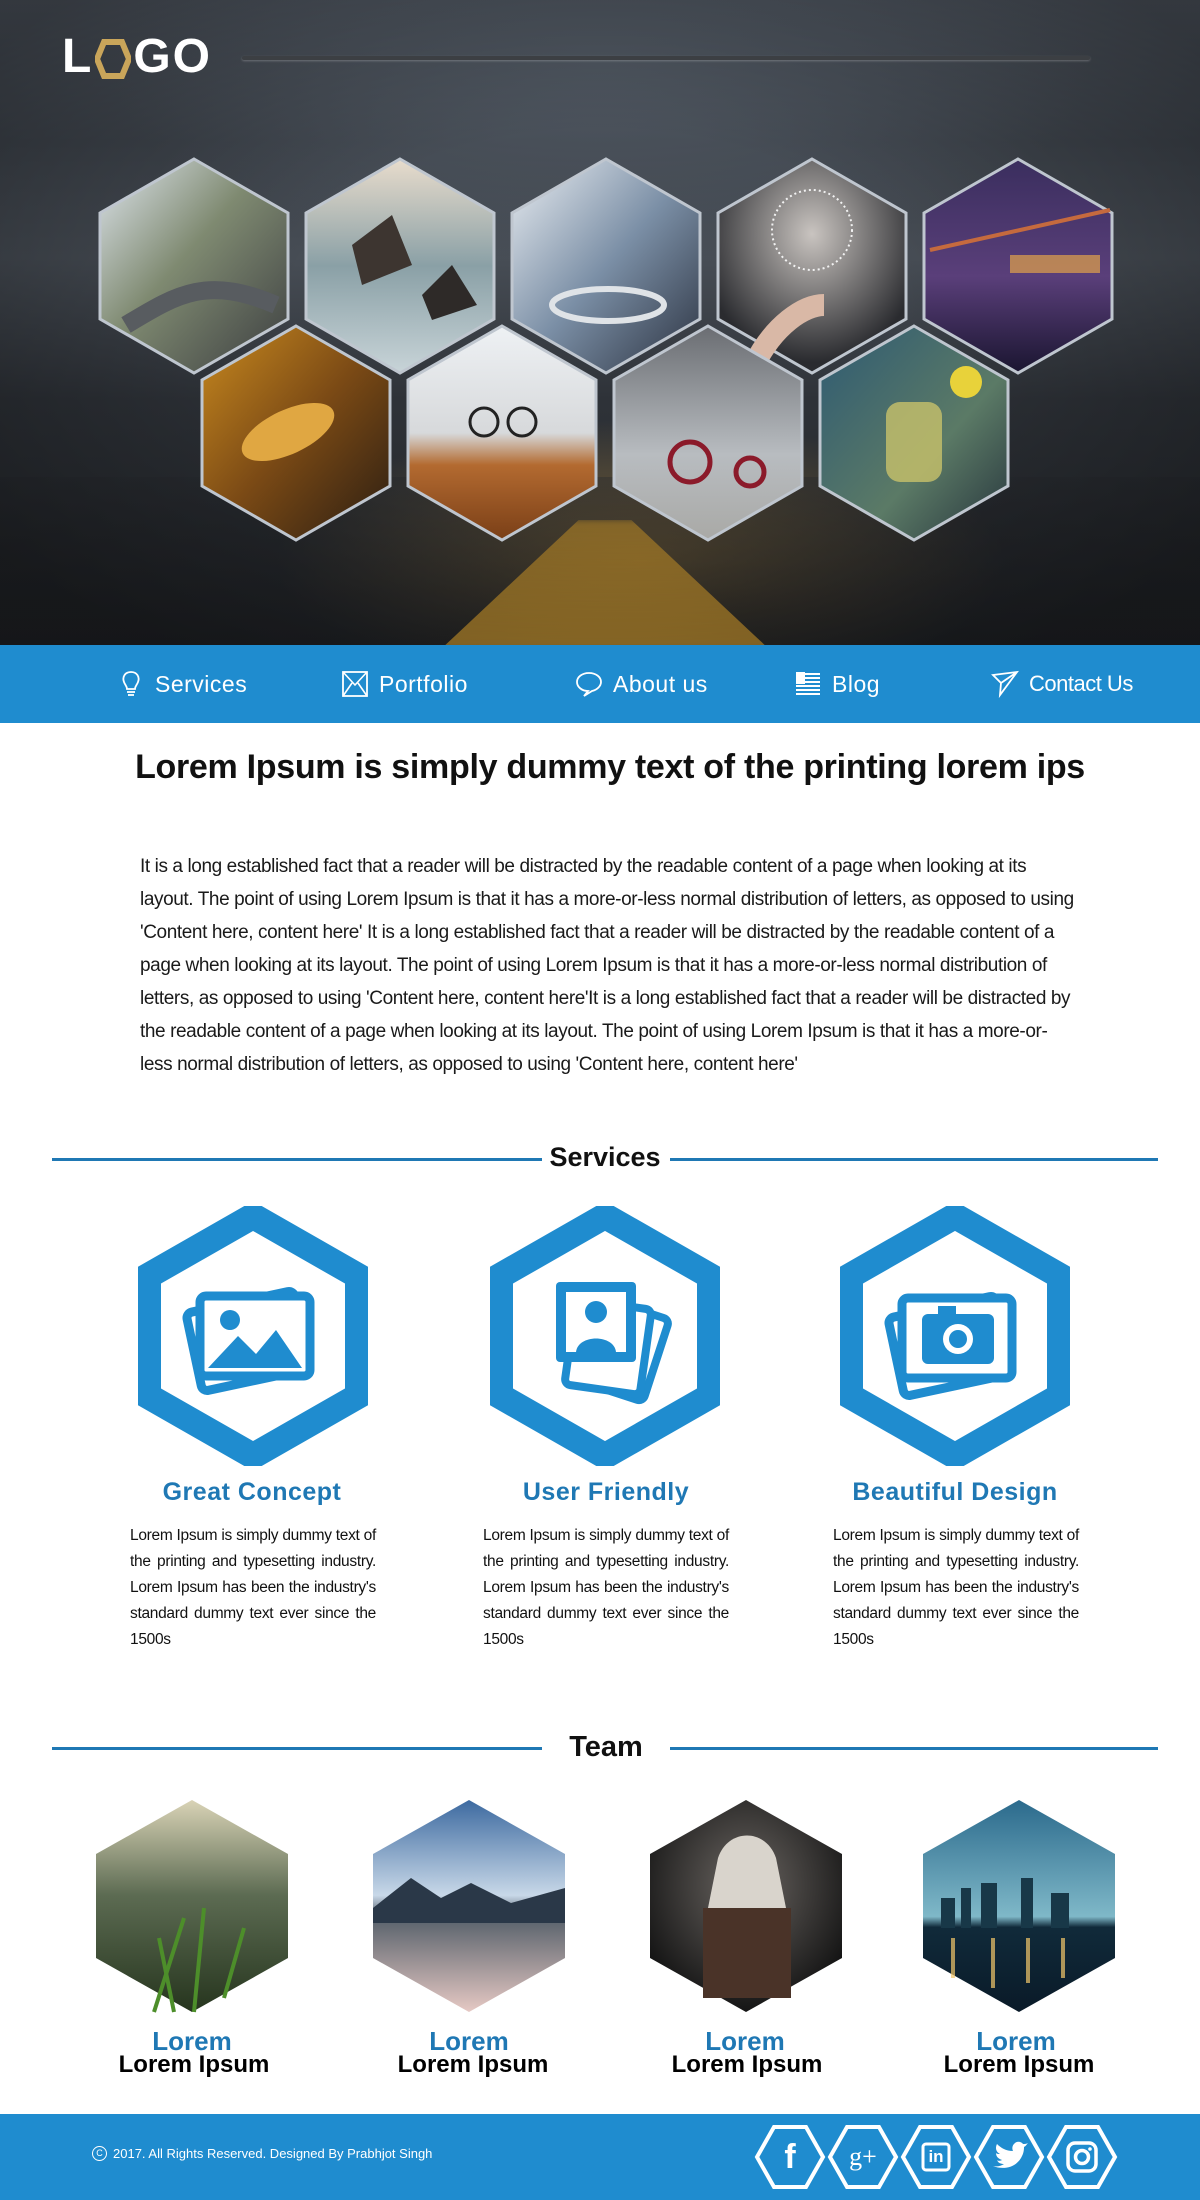  What do you see at coordinates (950, 1346) in the screenshot?
I see `camera-photos-icon` at bounding box center [950, 1346].